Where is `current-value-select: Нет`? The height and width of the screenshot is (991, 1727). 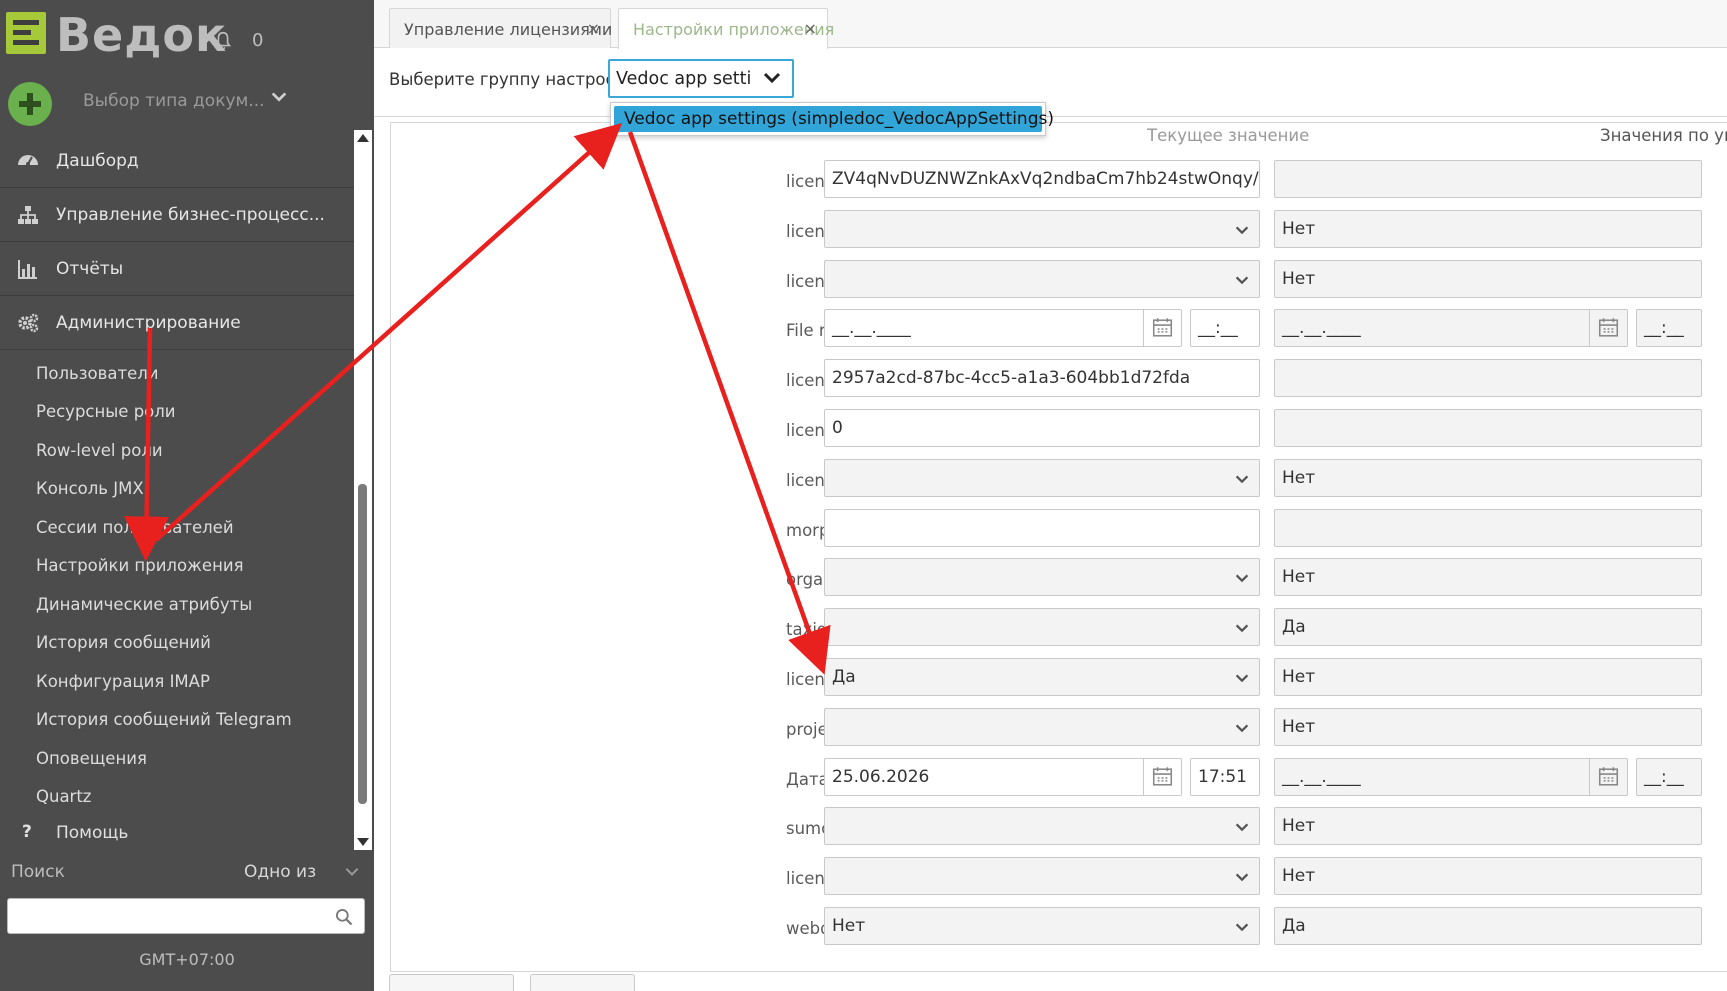
current-value-select: Нет is located at coordinates (1042, 926).